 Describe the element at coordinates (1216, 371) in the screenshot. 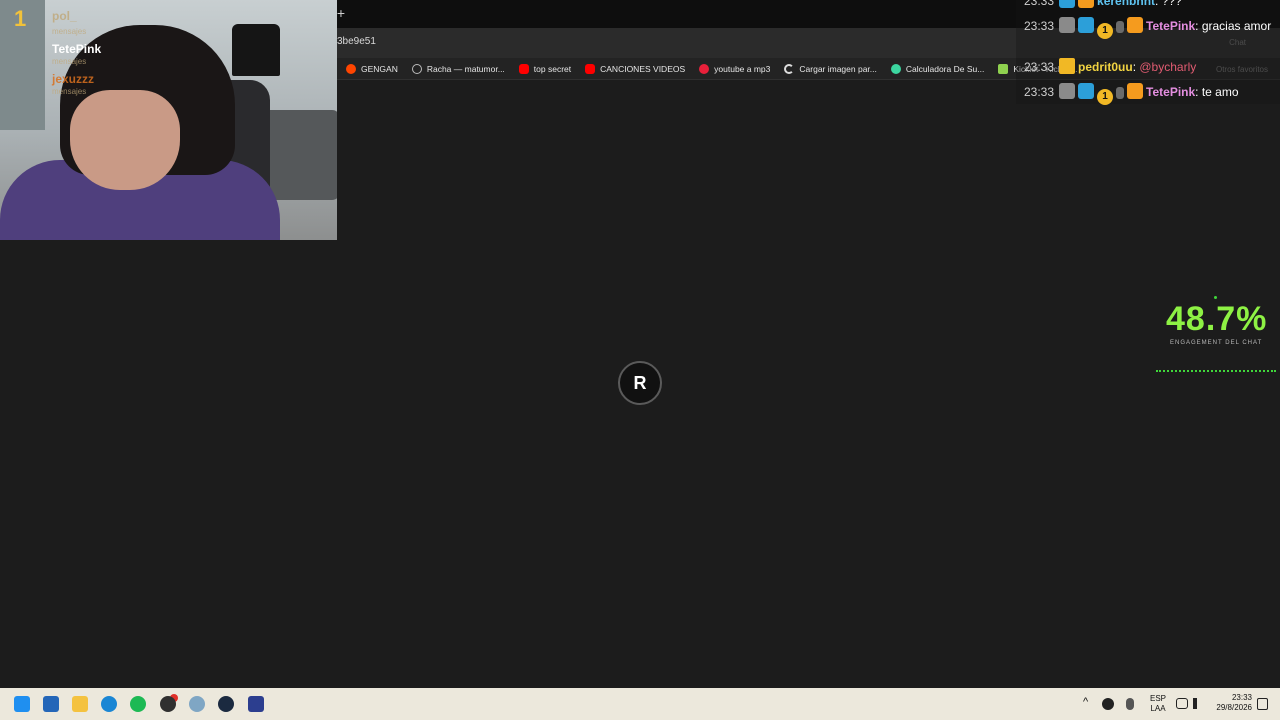

I see `engagement-sparkline` at that location.